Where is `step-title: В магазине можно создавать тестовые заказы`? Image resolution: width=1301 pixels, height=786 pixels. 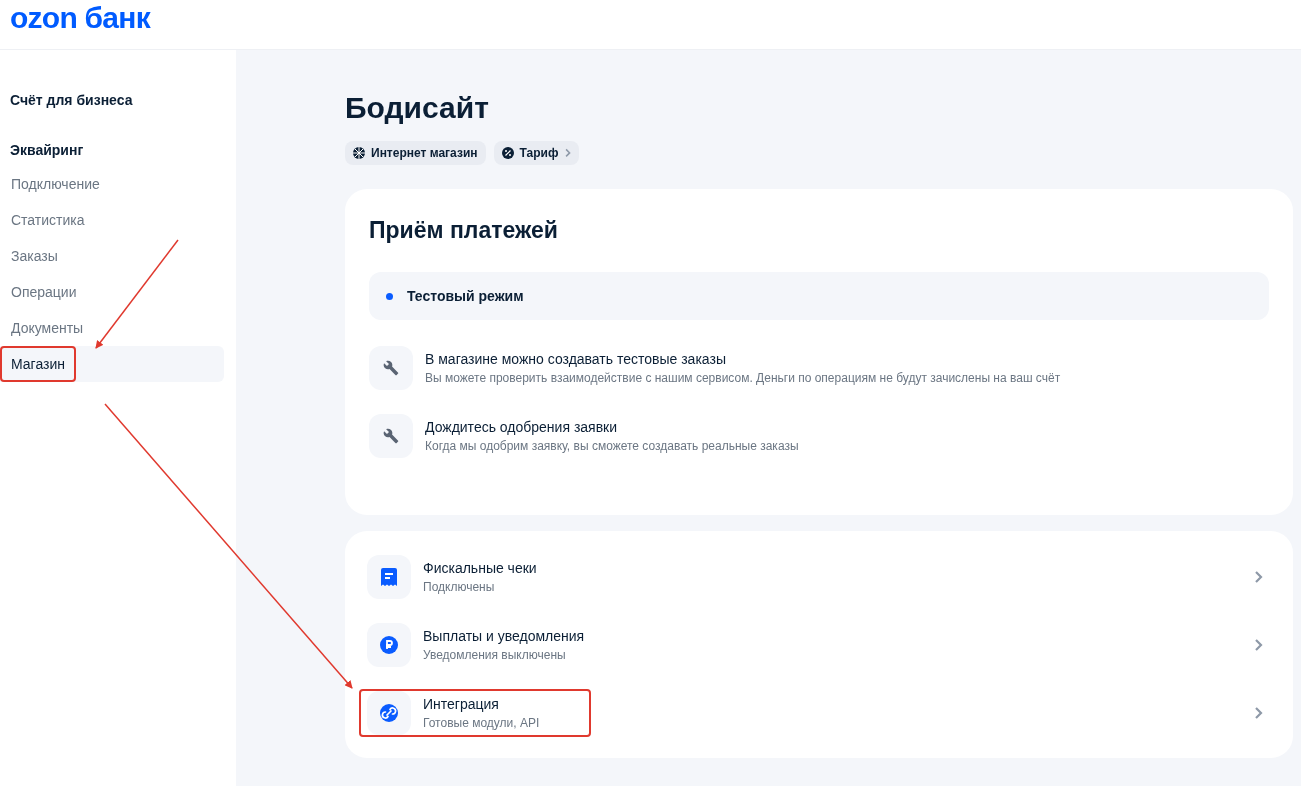 step-title: В магазине можно создавать тестовые заказы is located at coordinates (576, 359).